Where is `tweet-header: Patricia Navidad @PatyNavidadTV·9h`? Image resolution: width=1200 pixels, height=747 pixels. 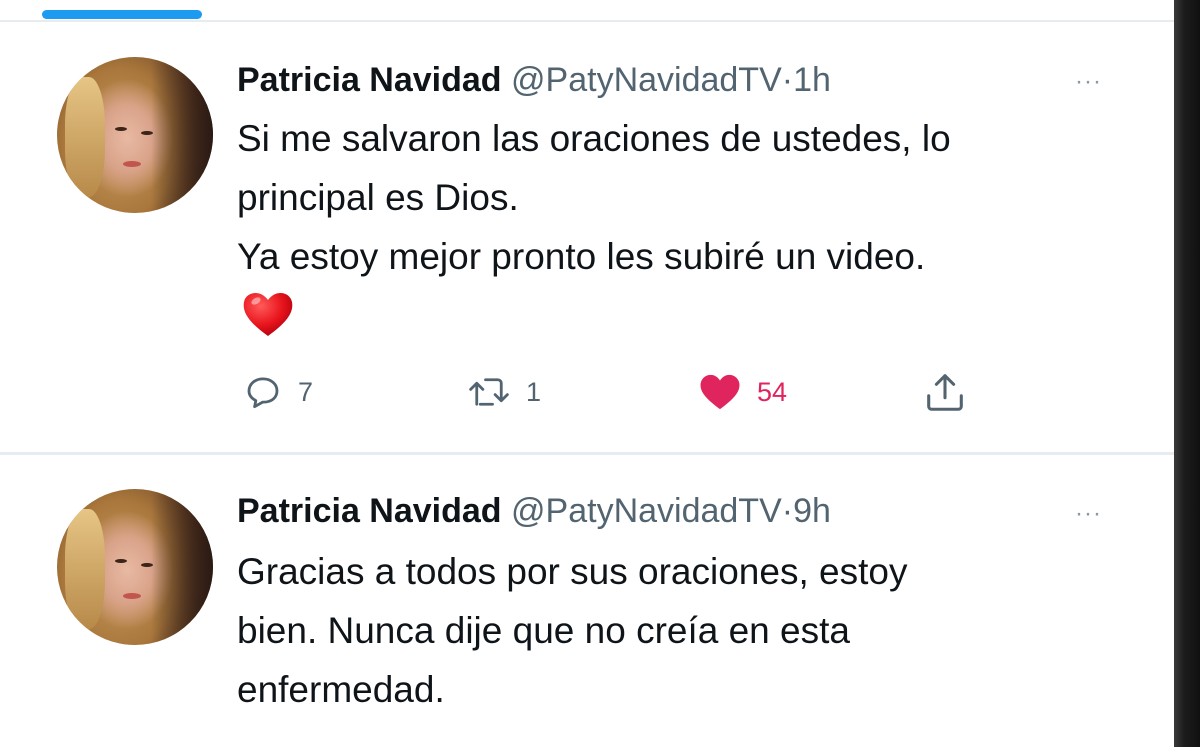
tweet-header: Patricia Navidad @PatyNavidadTV·9h is located at coordinates (534, 511).